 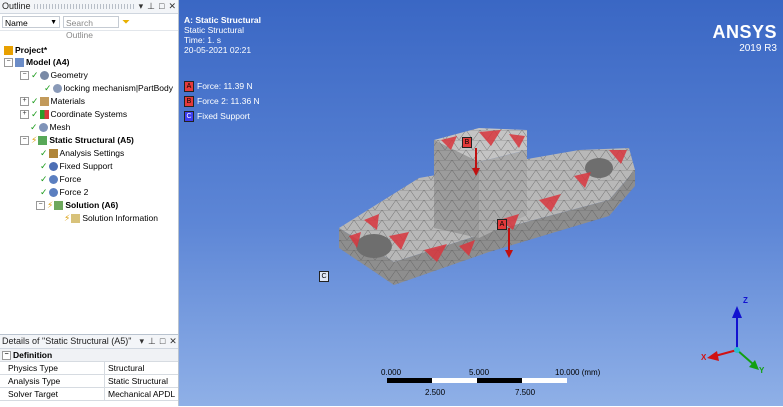 I want to click on triad-x-head, so click(x=713, y=356).